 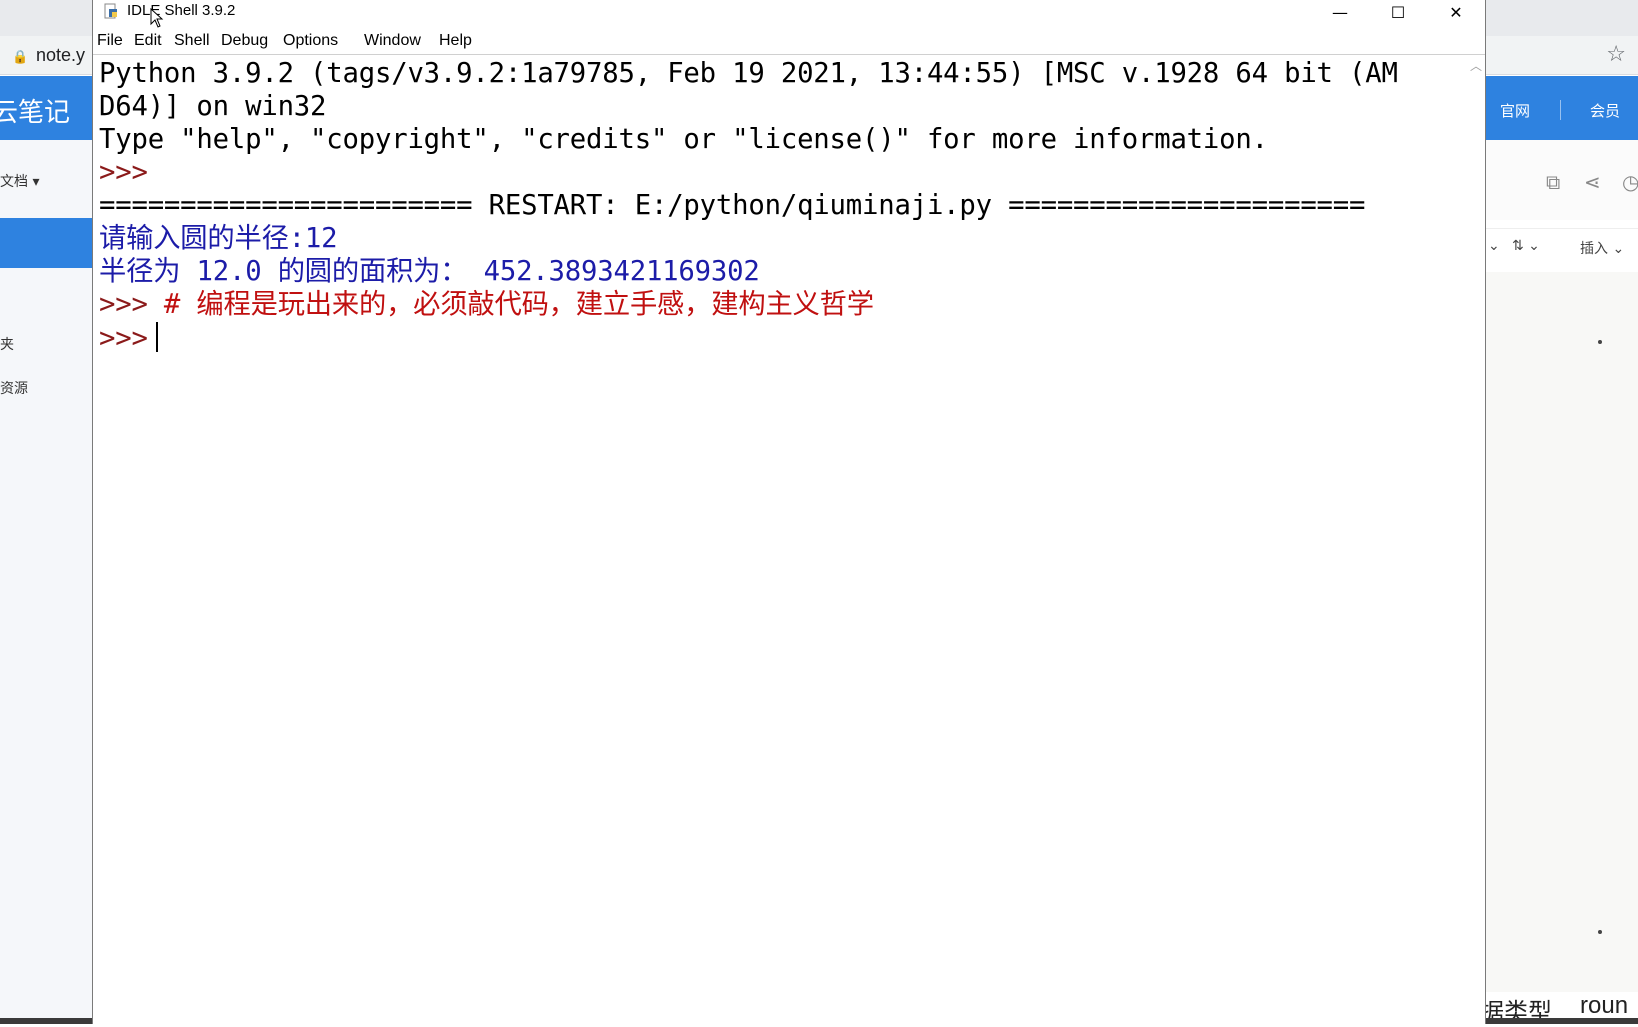 I want to click on shell-current-input-line: >>>, so click(x=128, y=338).